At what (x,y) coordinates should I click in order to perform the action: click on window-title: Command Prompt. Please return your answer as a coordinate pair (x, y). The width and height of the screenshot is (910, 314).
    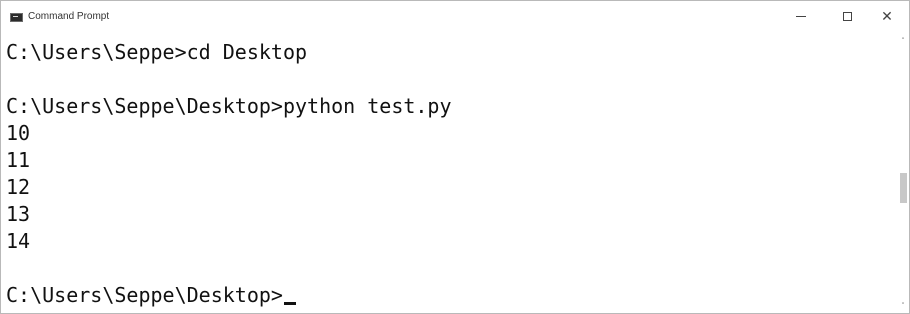
    Looking at the image, I should click on (69, 16).